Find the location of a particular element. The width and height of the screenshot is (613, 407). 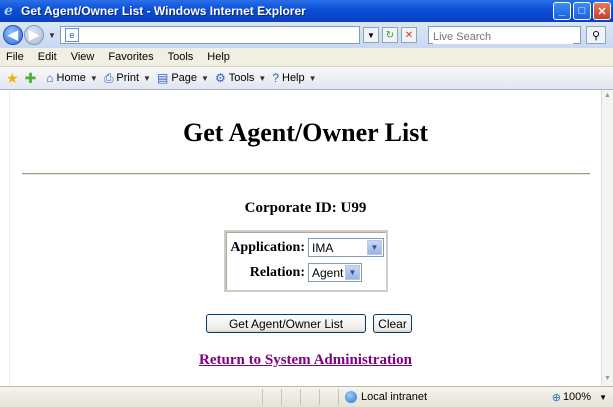

clear-button: Clear is located at coordinates (392, 323).